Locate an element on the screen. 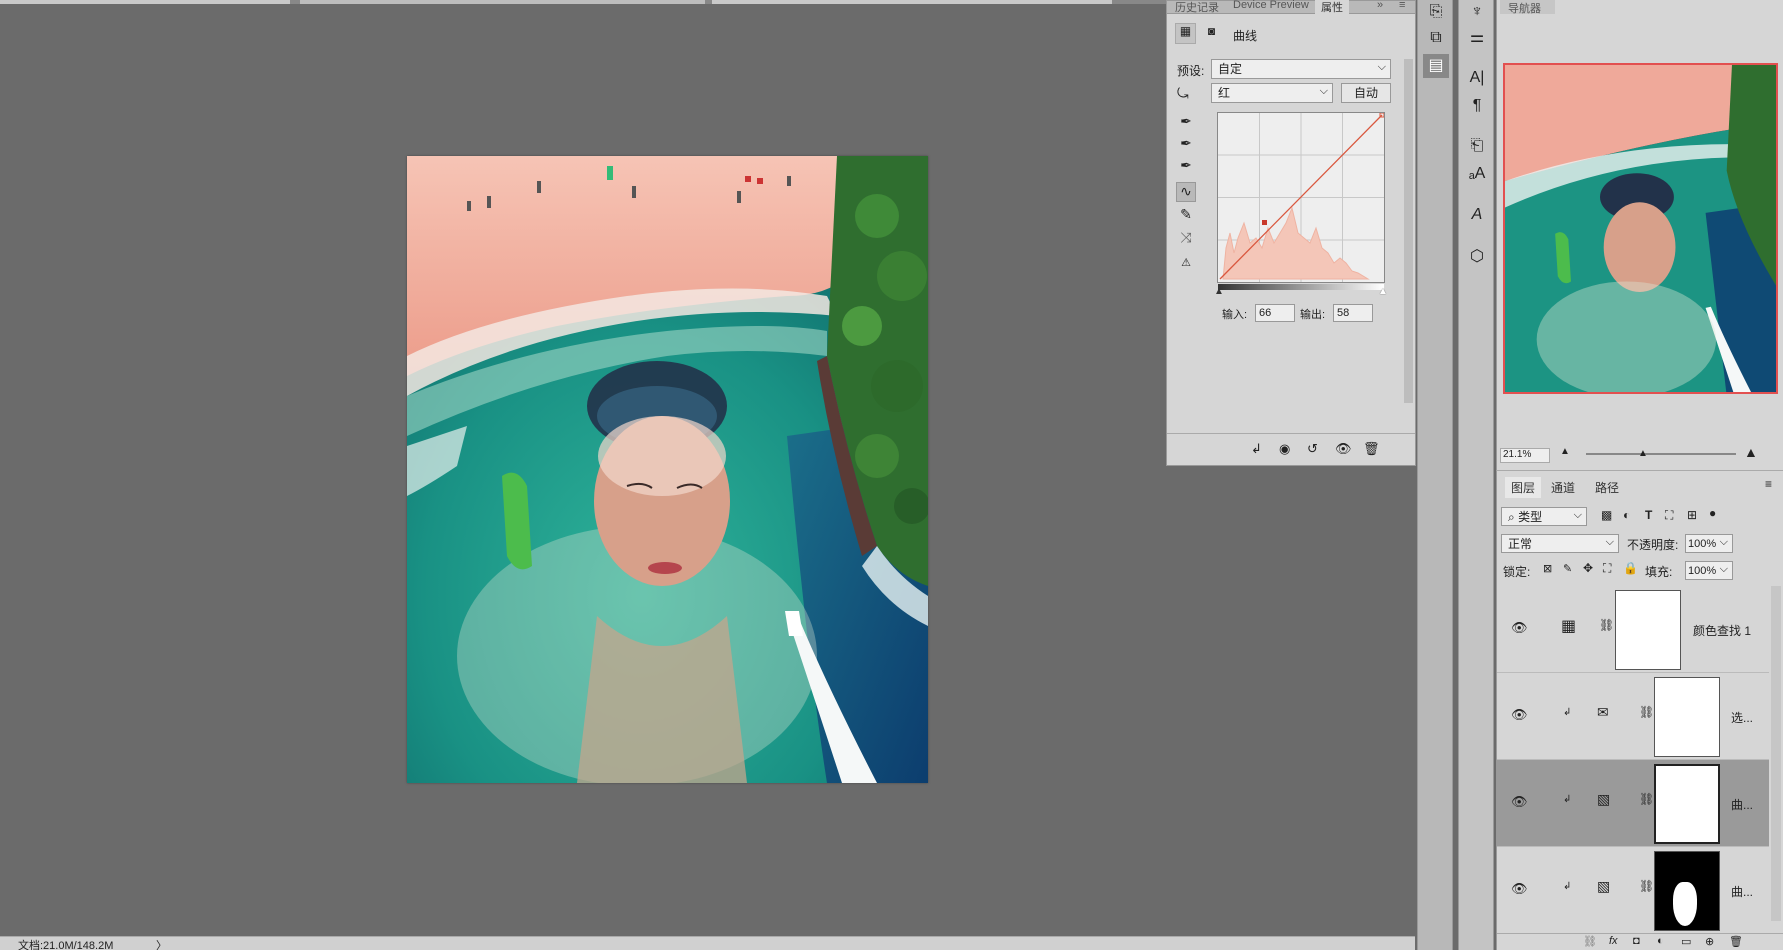 The image size is (1783, 950). mask-icon: ◙ is located at coordinates (1211, 33).